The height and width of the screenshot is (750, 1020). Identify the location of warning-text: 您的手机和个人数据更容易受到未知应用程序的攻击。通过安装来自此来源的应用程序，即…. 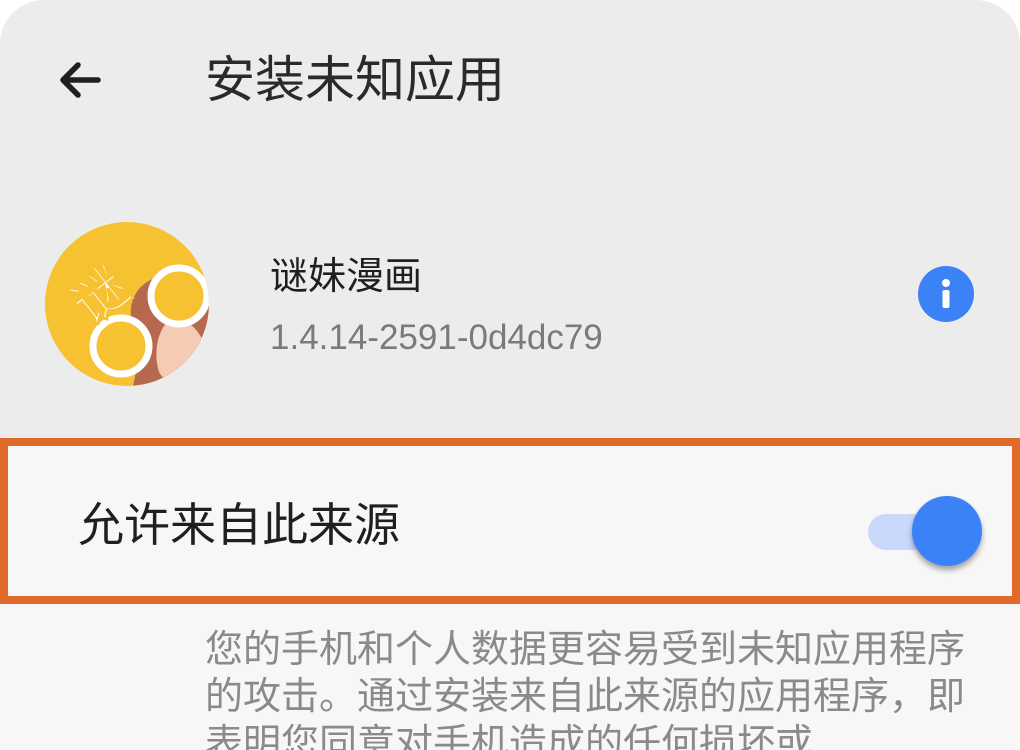
(585, 688).